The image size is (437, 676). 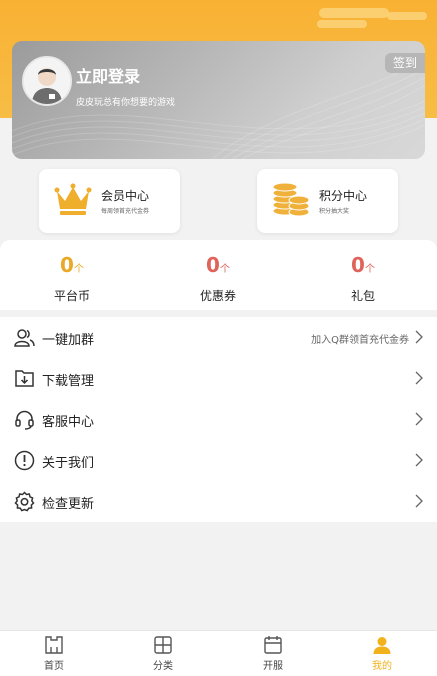 I want to click on menu-label: 客服中心, so click(x=68, y=422).